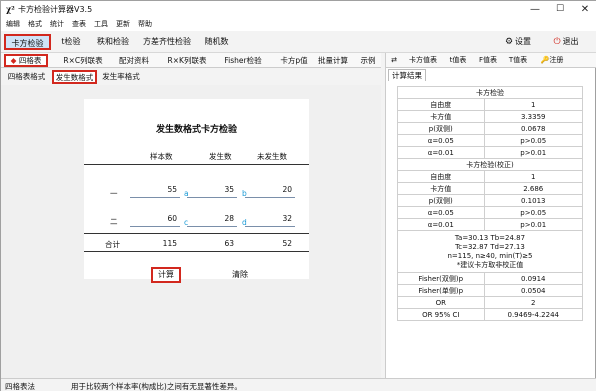 This screenshot has height=391, width=596. I want to click on result-key: Fisher(单侧)p, so click(441, 290).